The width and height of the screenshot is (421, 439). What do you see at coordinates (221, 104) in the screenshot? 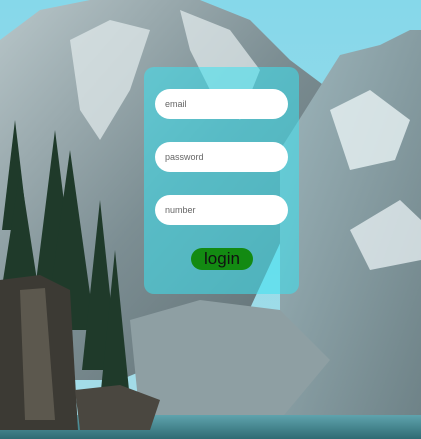
I see `email-input` at bounding box center [221, 104].